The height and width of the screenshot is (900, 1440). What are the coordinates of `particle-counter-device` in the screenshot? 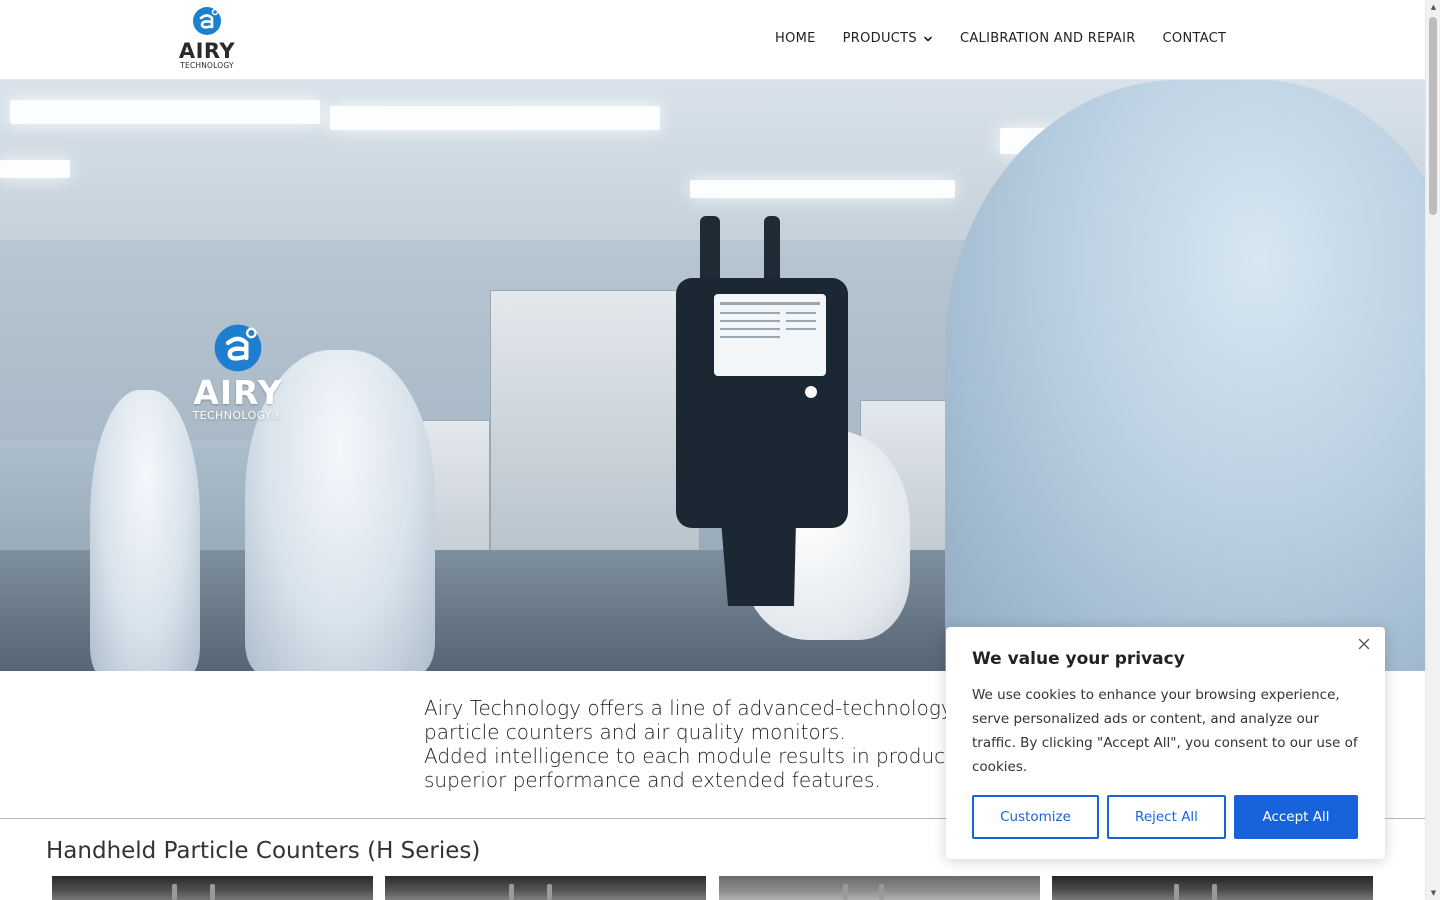 It's located at (762, 411).